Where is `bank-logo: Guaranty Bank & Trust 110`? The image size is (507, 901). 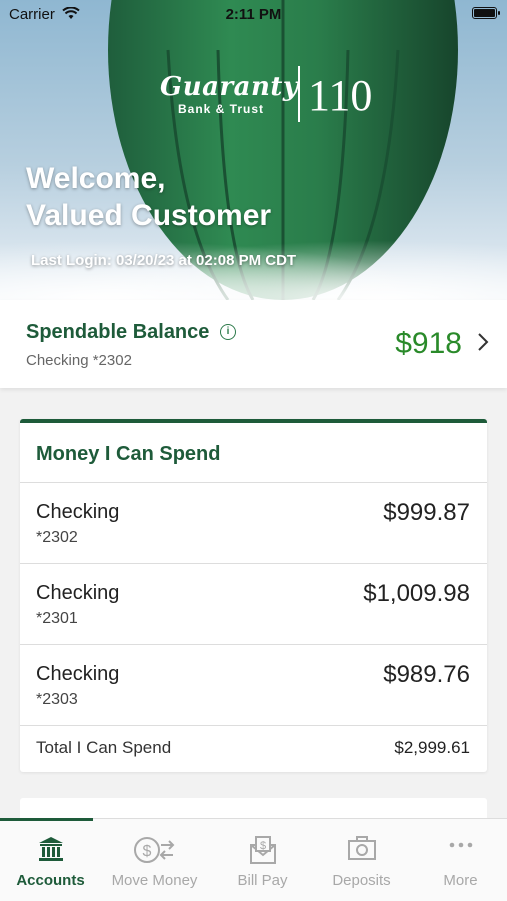 bank-logo: Guaranty Bank & Trust 110 is located at coordinates (266, 96).